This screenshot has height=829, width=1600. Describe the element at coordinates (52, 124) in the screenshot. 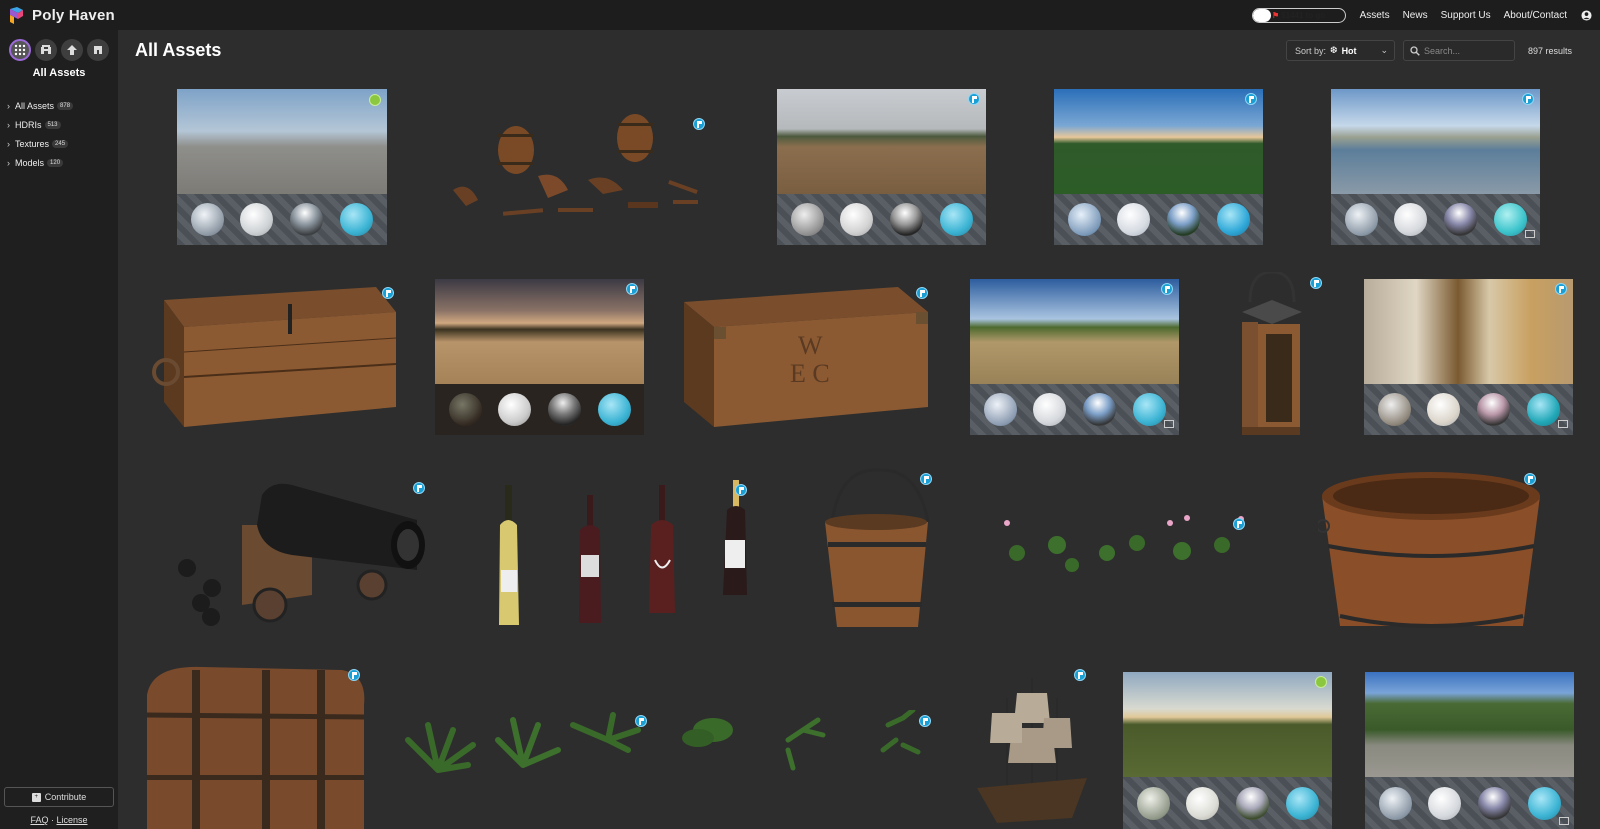

I see `category-count: 513` at that location.